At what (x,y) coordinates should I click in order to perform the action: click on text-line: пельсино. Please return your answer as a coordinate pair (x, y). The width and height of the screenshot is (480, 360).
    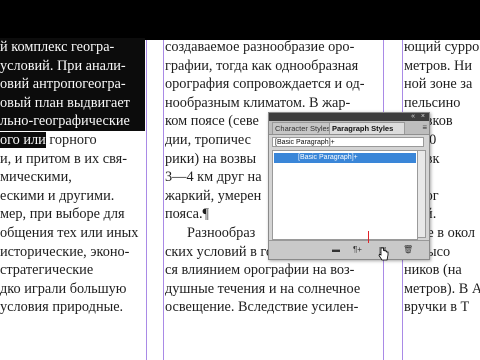
    Looking at the image, I should click on (432, 102).